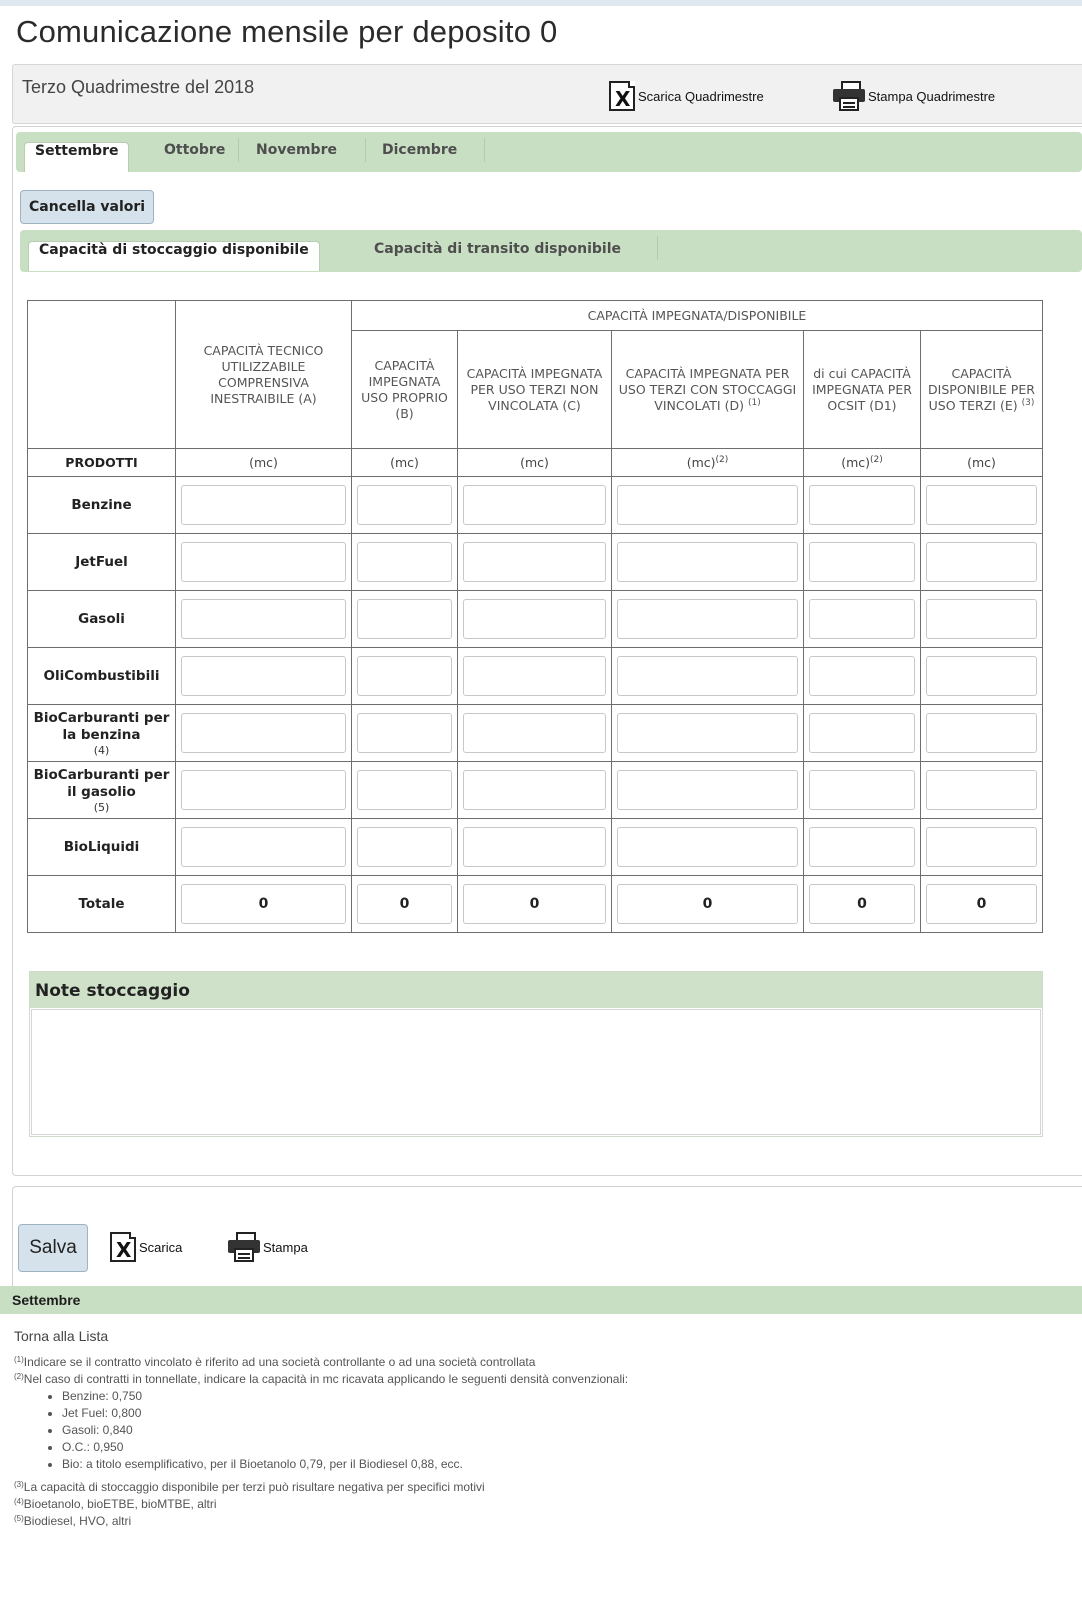 This screenshot has height=1617, width=1082. Describe the element at coordinates (77, 157) in the screenshot. I see `tab-settembre: Settembre` at that location.